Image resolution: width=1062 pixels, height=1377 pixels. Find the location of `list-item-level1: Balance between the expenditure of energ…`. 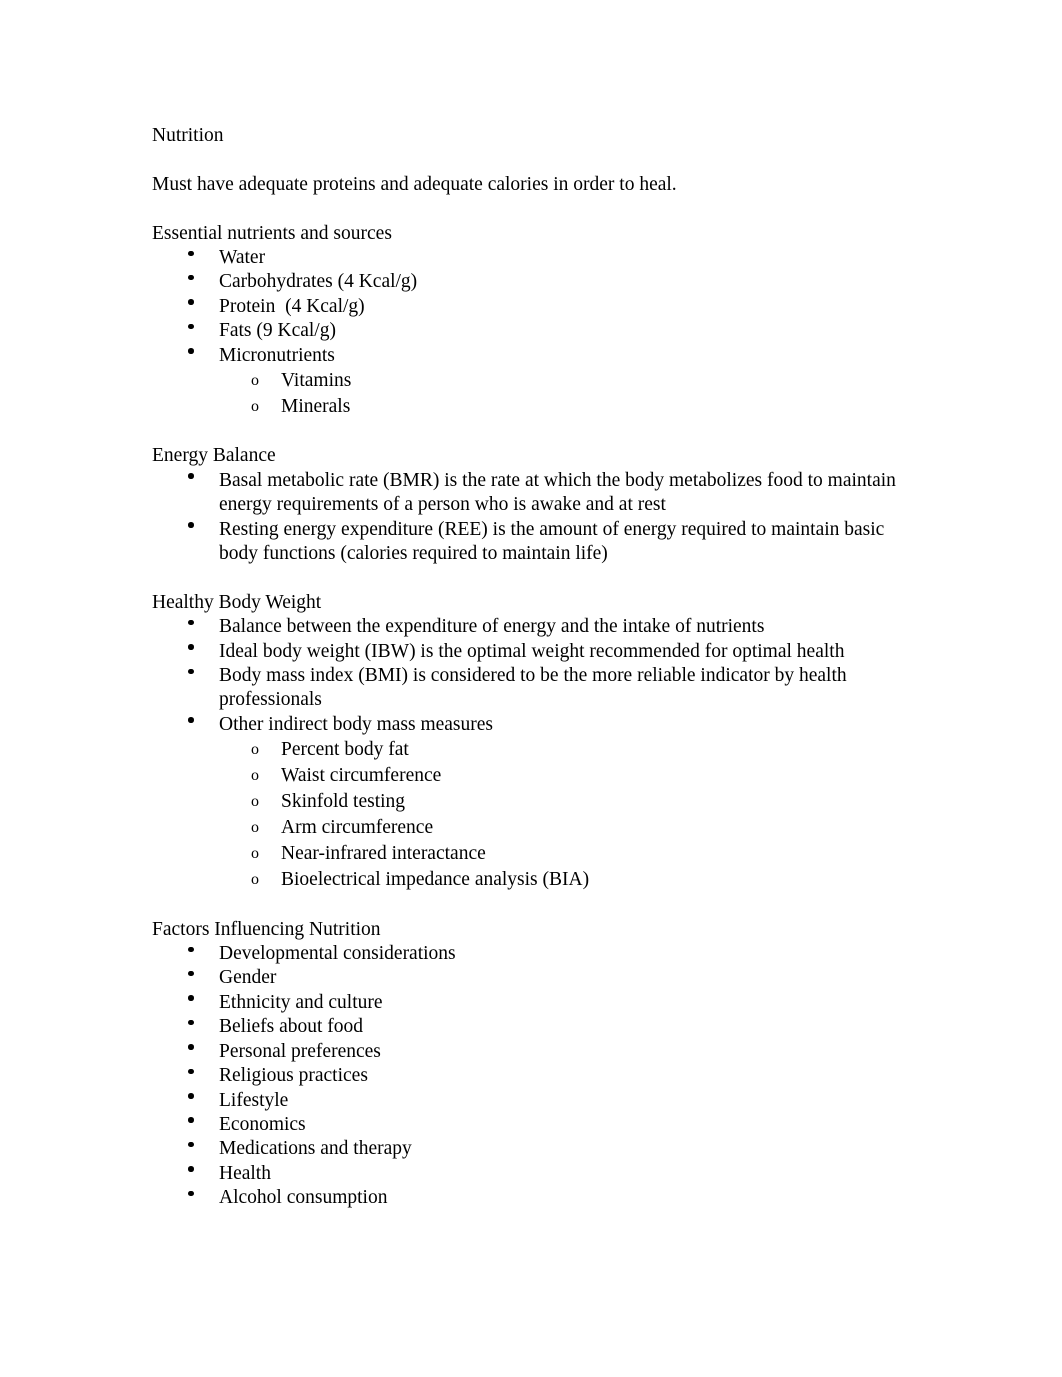

list-item-level1: Balance between the expenditure of energ… is located at coordinates (527, 627).